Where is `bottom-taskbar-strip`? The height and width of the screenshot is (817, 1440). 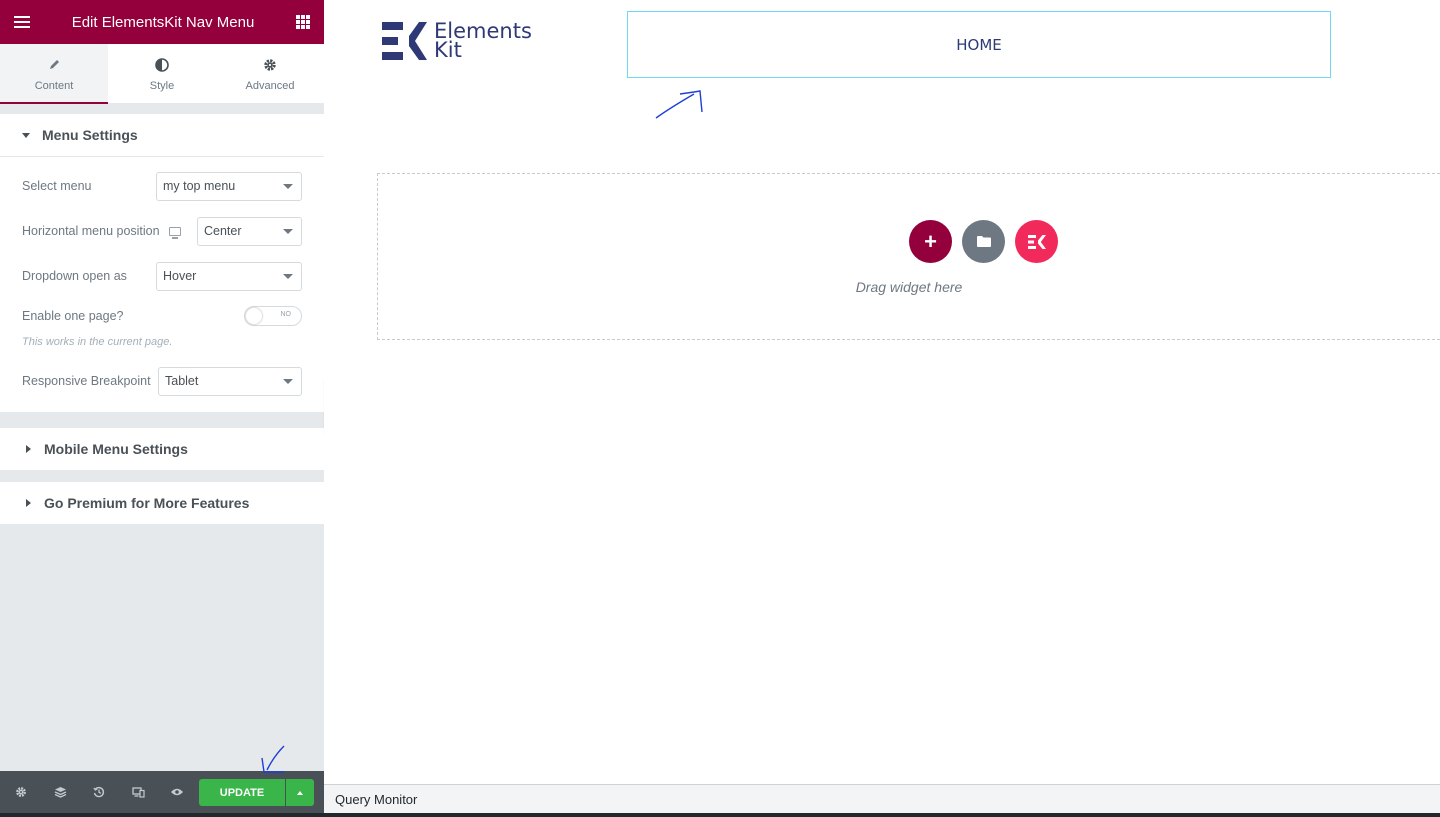 bottom-taskbar-strip is located at coordinates (720, 815).